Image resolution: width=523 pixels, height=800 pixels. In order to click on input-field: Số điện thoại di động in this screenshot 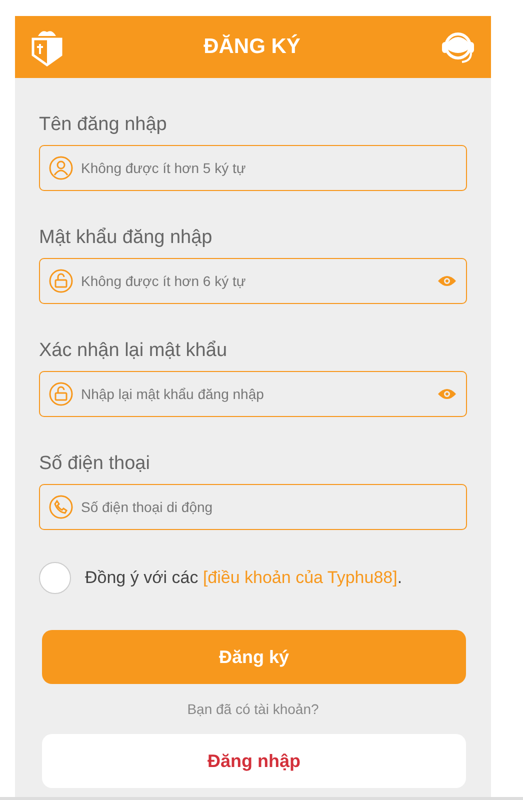, I will do `click(253, 507)`.